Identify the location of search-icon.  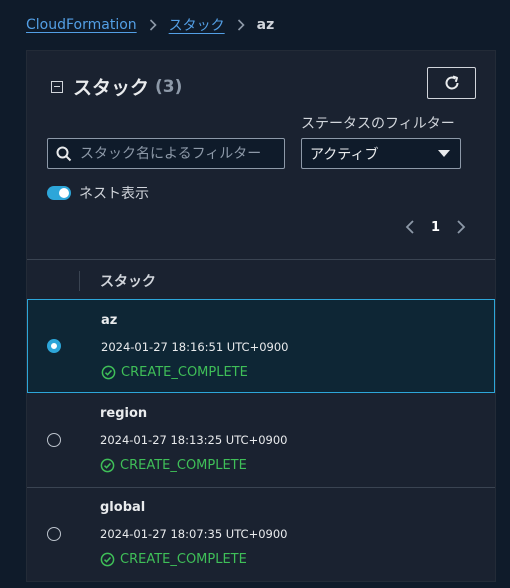
(64, 153).